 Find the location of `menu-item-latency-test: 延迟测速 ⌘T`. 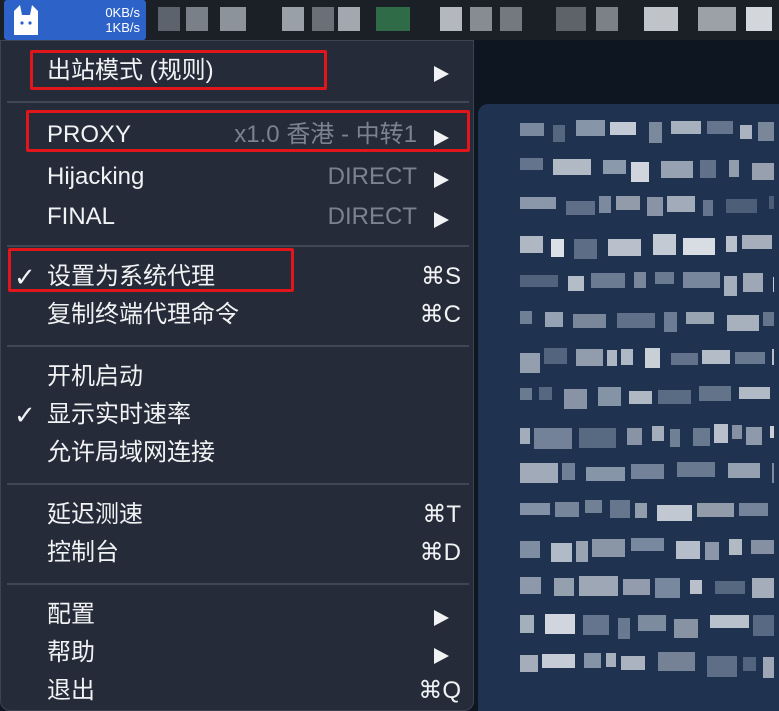

menu-item-latency-test: 延迟测速 ⌘T is located at coordinates (238, 515).